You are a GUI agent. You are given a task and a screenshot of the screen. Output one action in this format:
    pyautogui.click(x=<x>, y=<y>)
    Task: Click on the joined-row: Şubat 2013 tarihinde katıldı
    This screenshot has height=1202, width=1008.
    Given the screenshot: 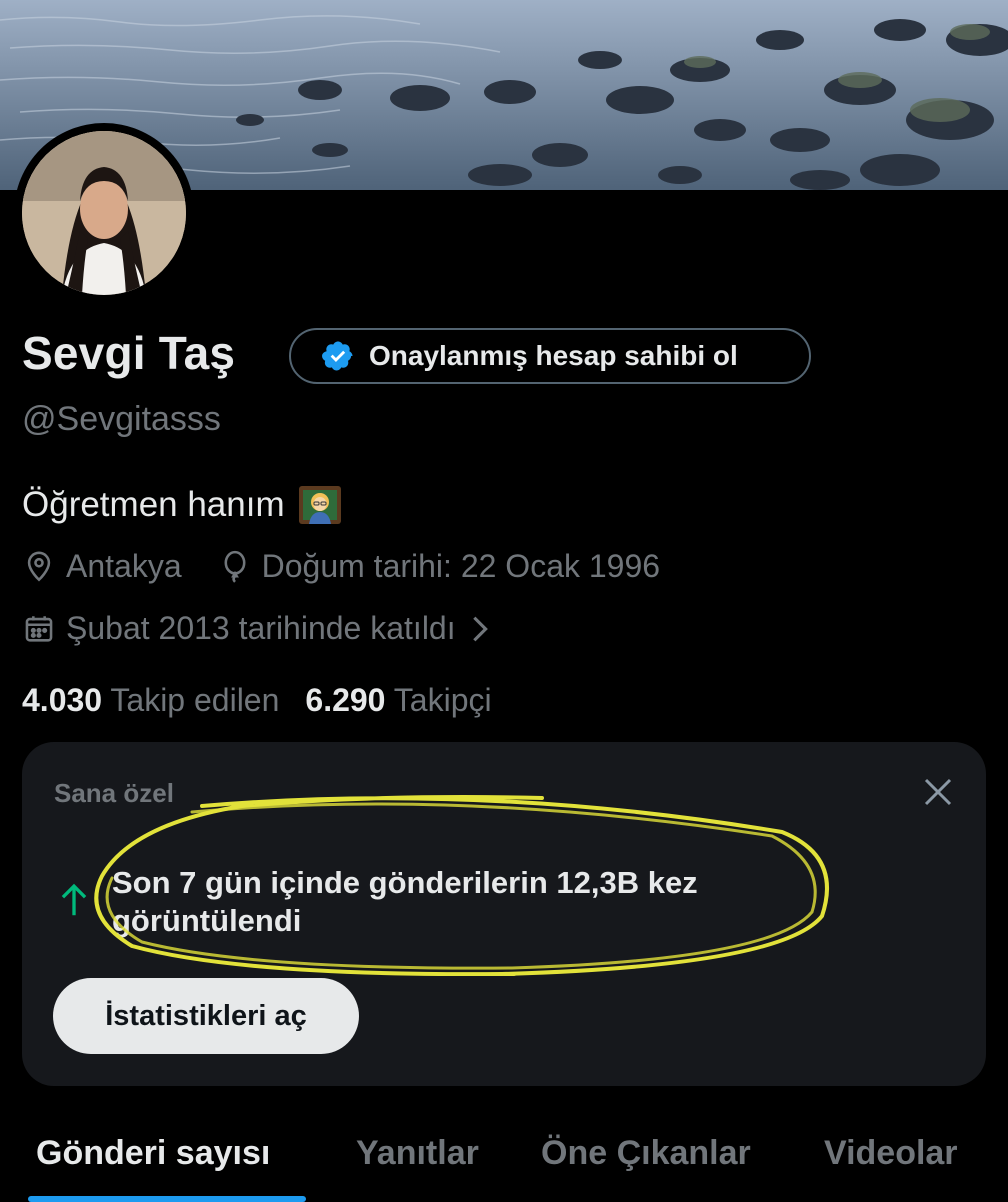 What is the action you would take?
    pyautogui.click(x=262, y=628)
    